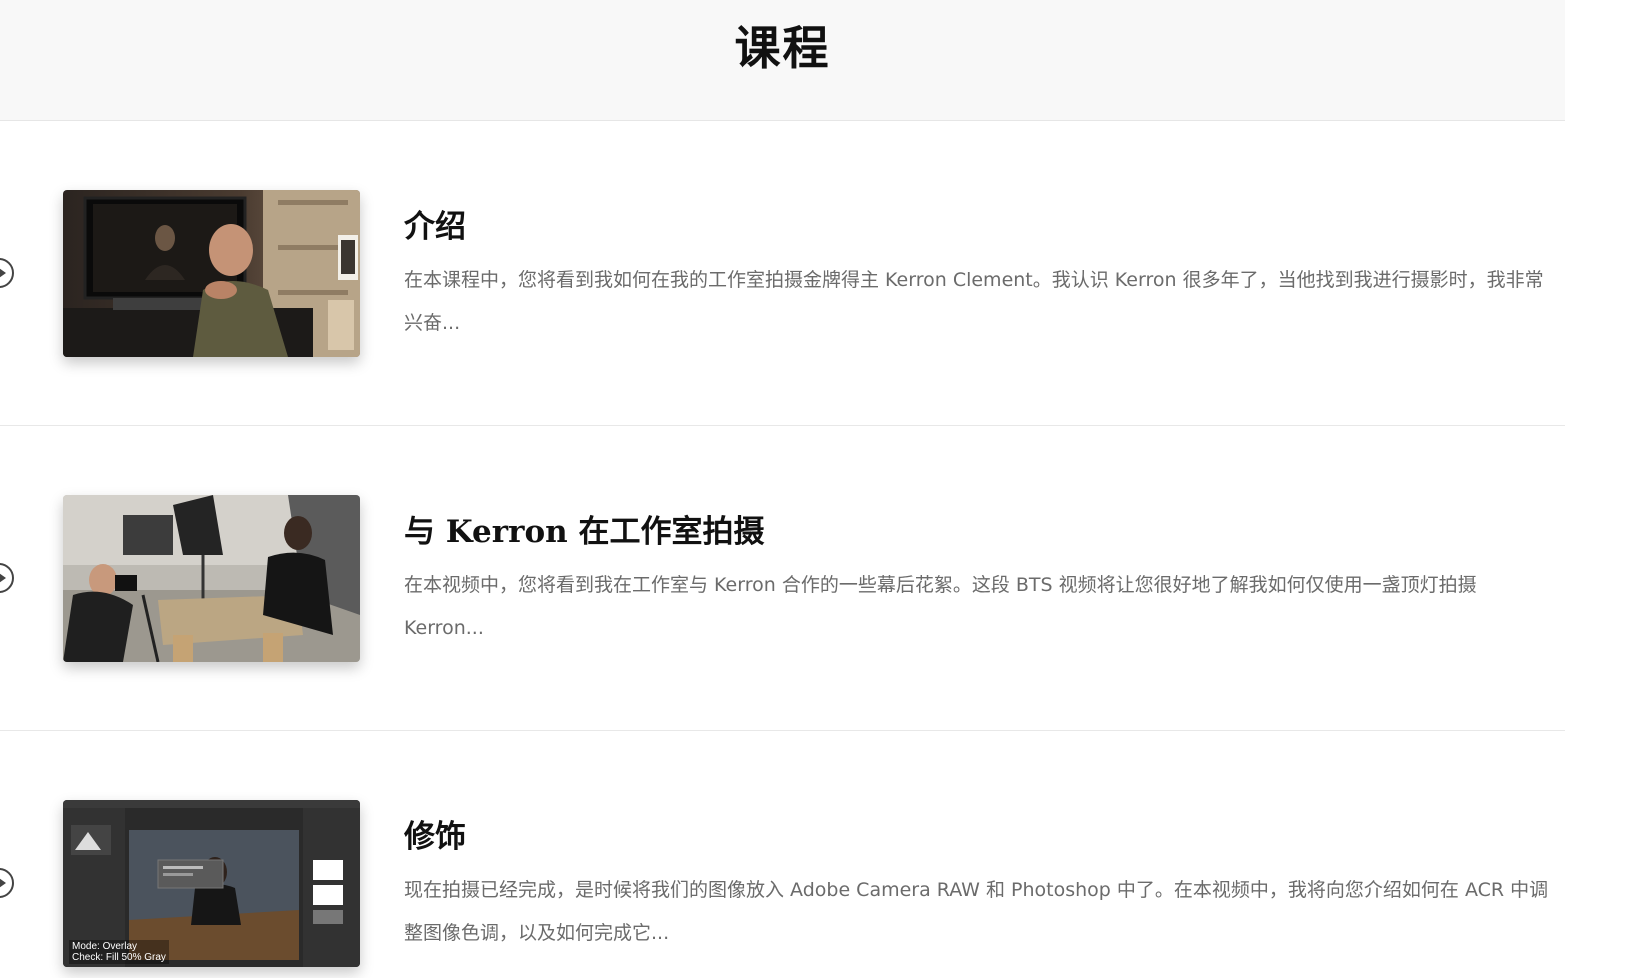 The height and width of the screenshot is (978, 1637). Describe the element at coordinates (119, 952) in the screenshot. I see `thumbnail-overlay-caption: Mode: Overlay Check: Fill 50% Gray` at that location.